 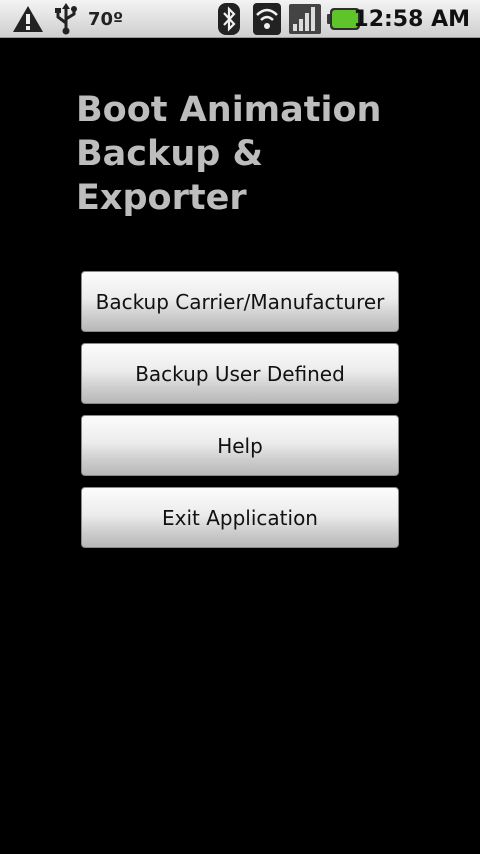 I want to click on warning-icon, so click(x=28, y=19).